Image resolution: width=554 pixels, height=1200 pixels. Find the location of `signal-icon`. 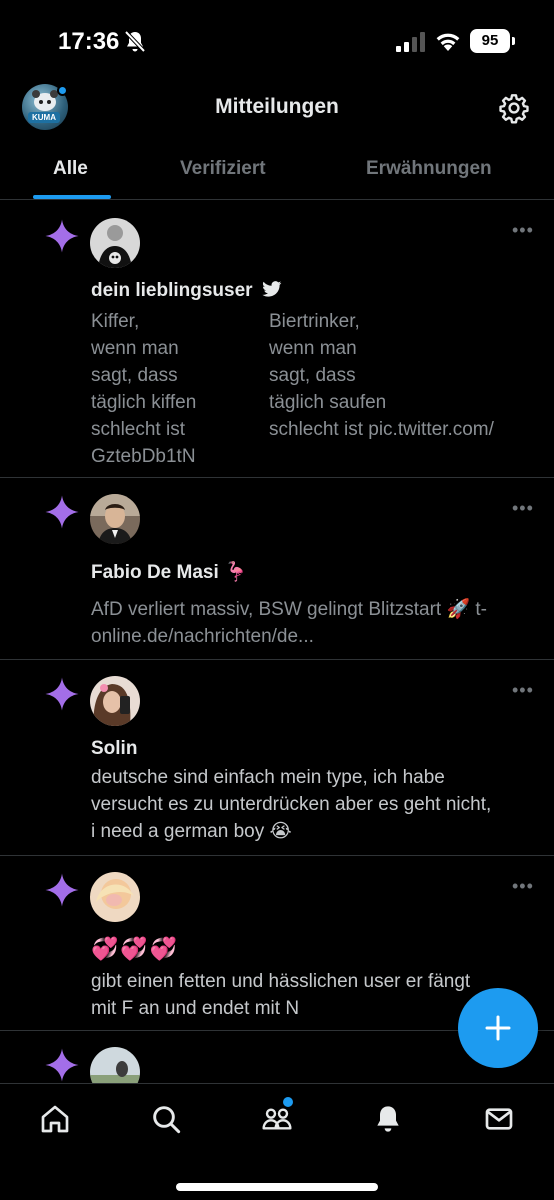

signal-icon is located at coordinates (410, 42).